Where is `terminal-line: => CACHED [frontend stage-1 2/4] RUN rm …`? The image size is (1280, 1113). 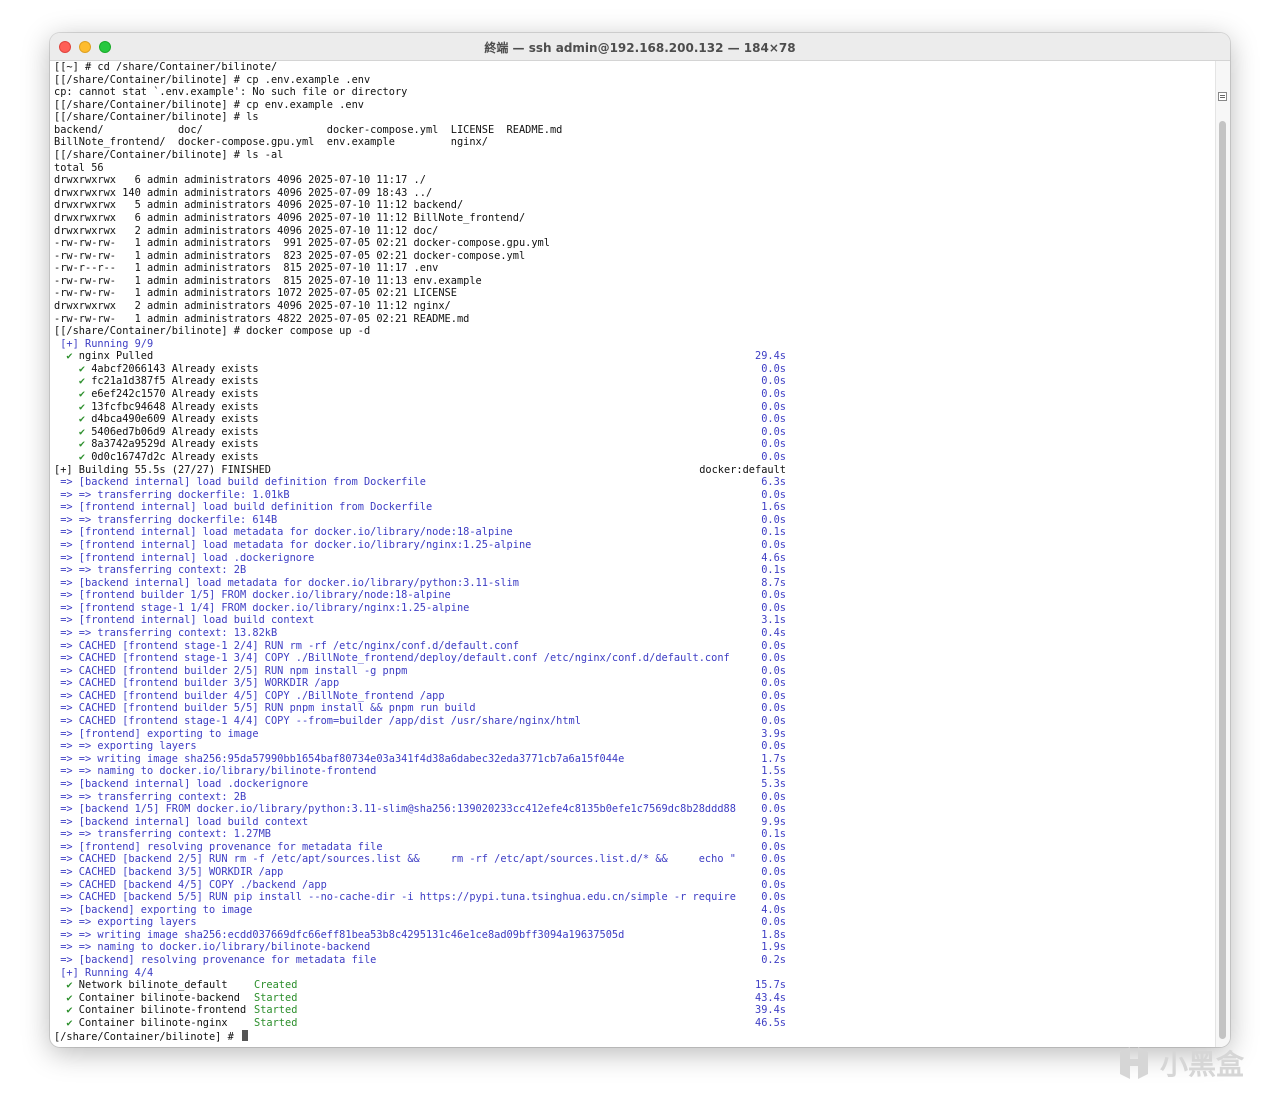 terminal-line: => CACHED [frontend stage-1 2/4] RUN rm … is located at coordinates (632, 646).